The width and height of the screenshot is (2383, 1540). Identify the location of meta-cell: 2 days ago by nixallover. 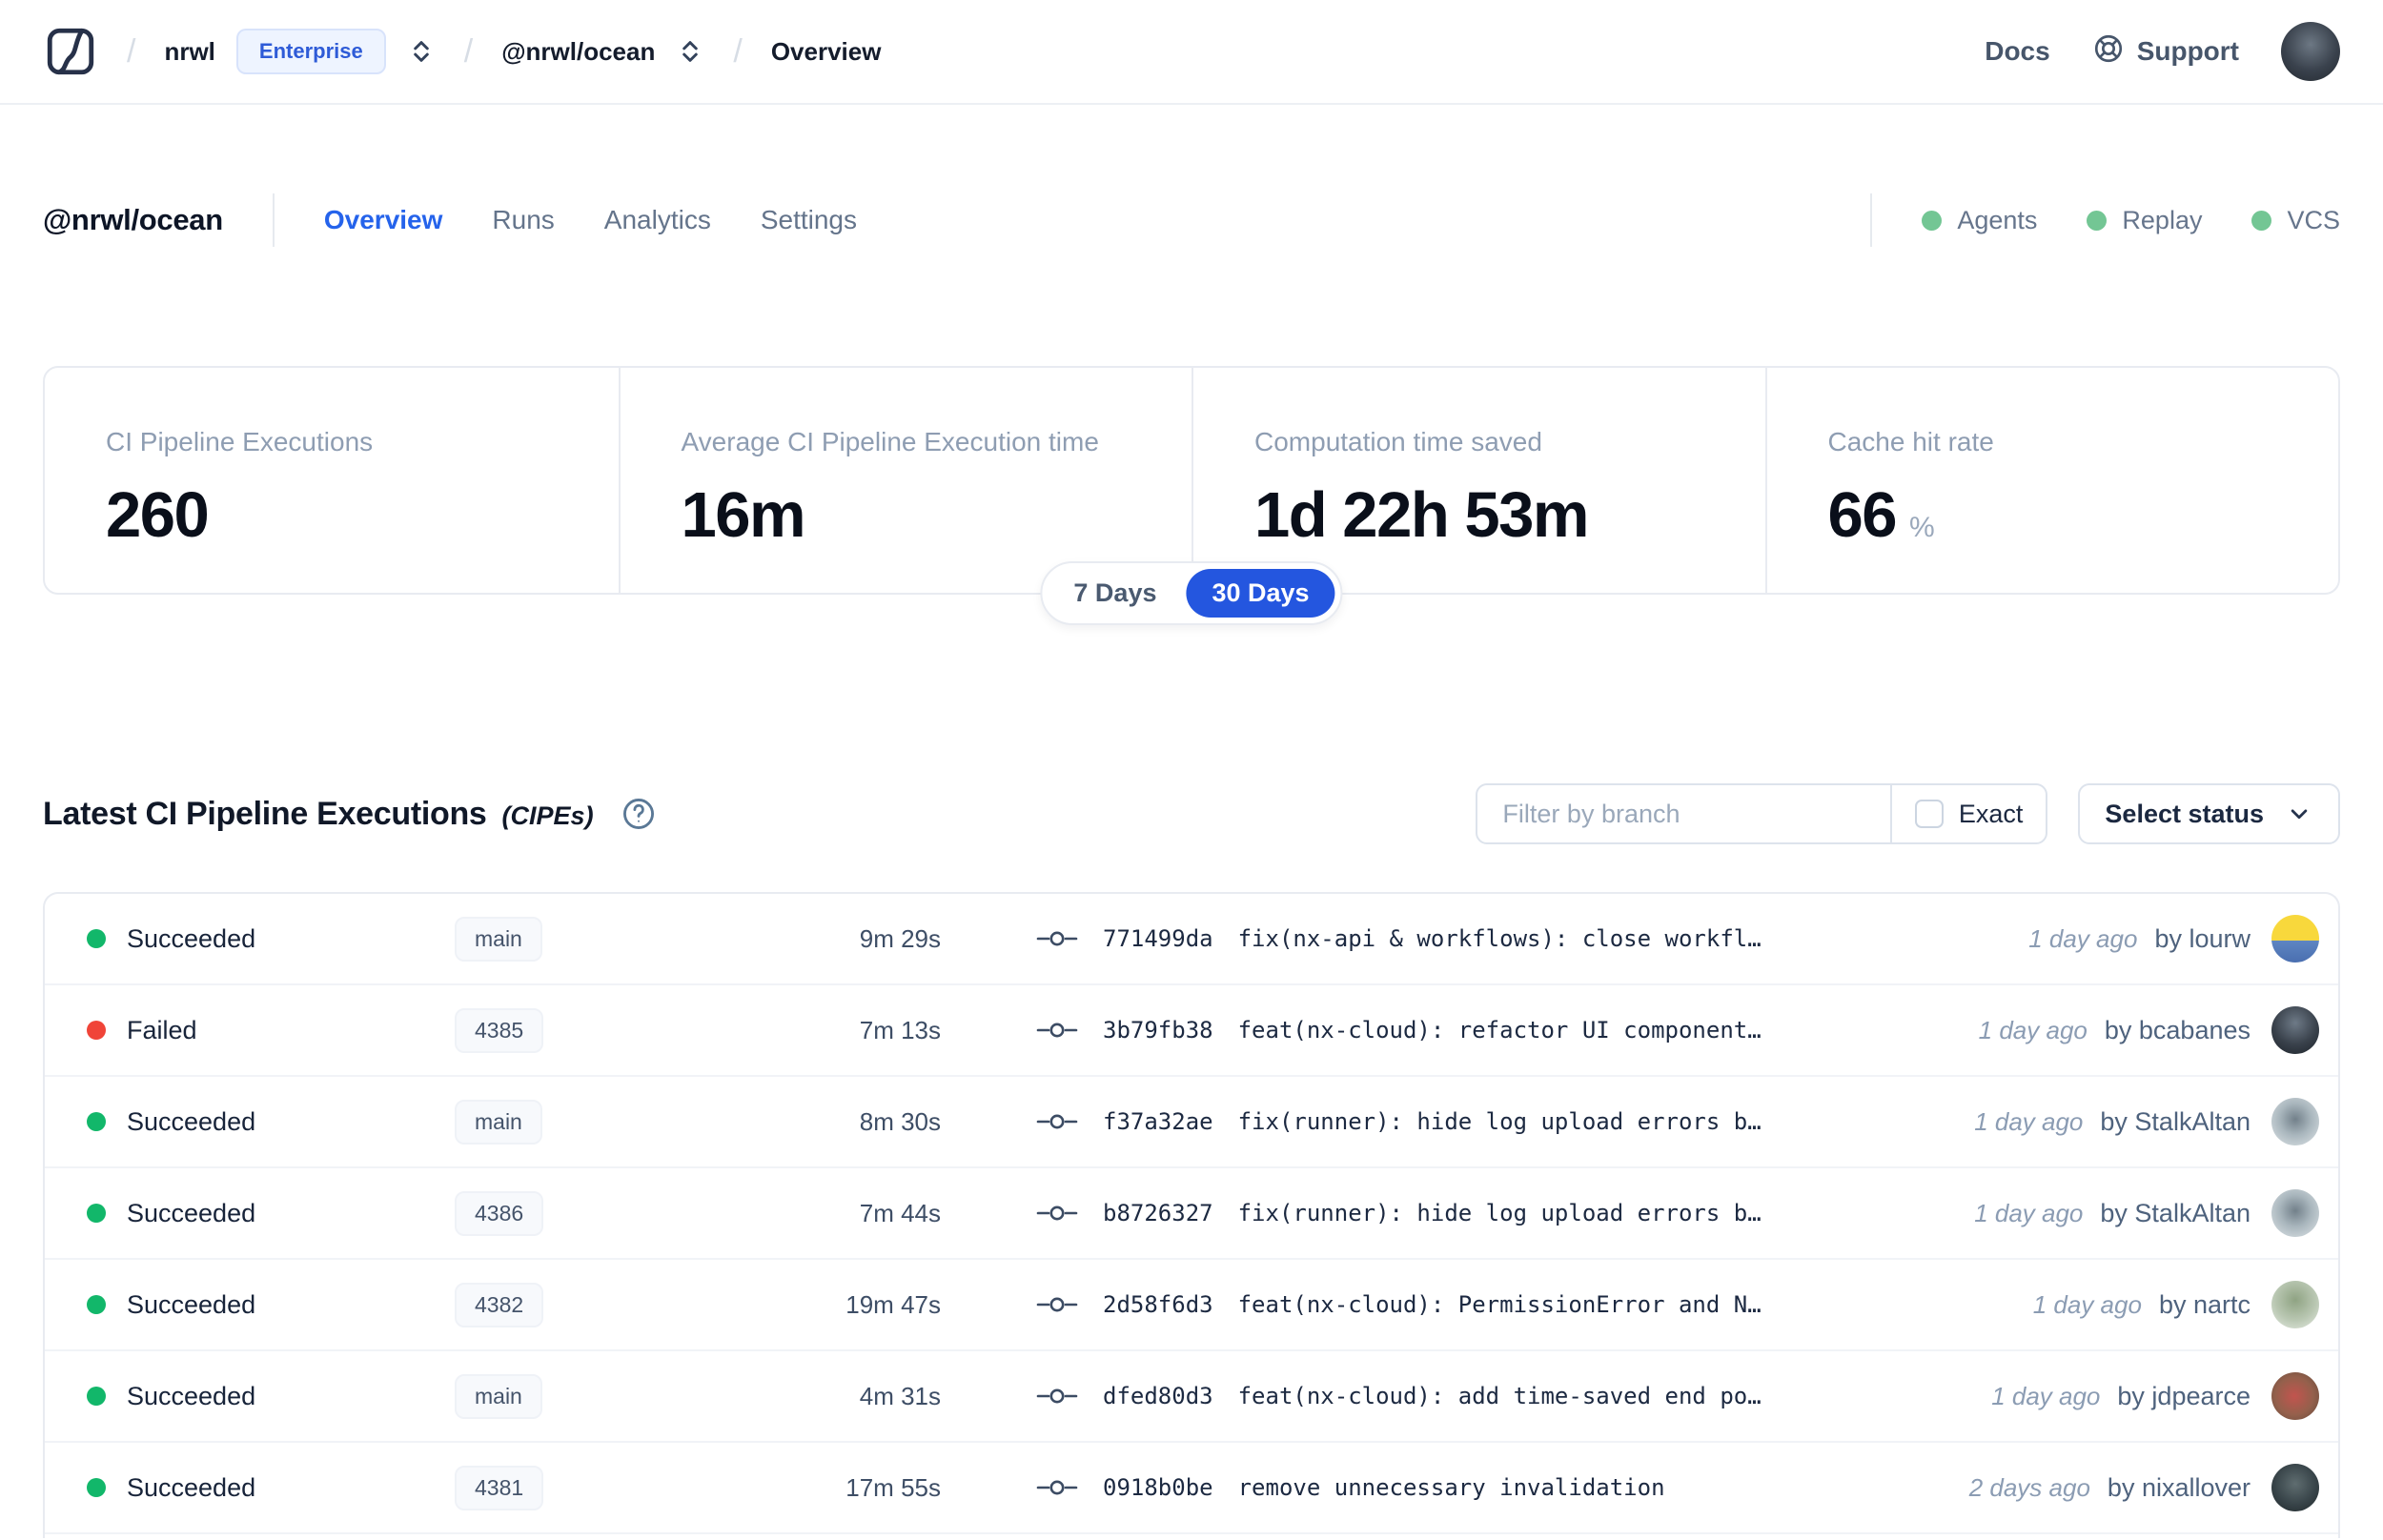
(2154, 1487).